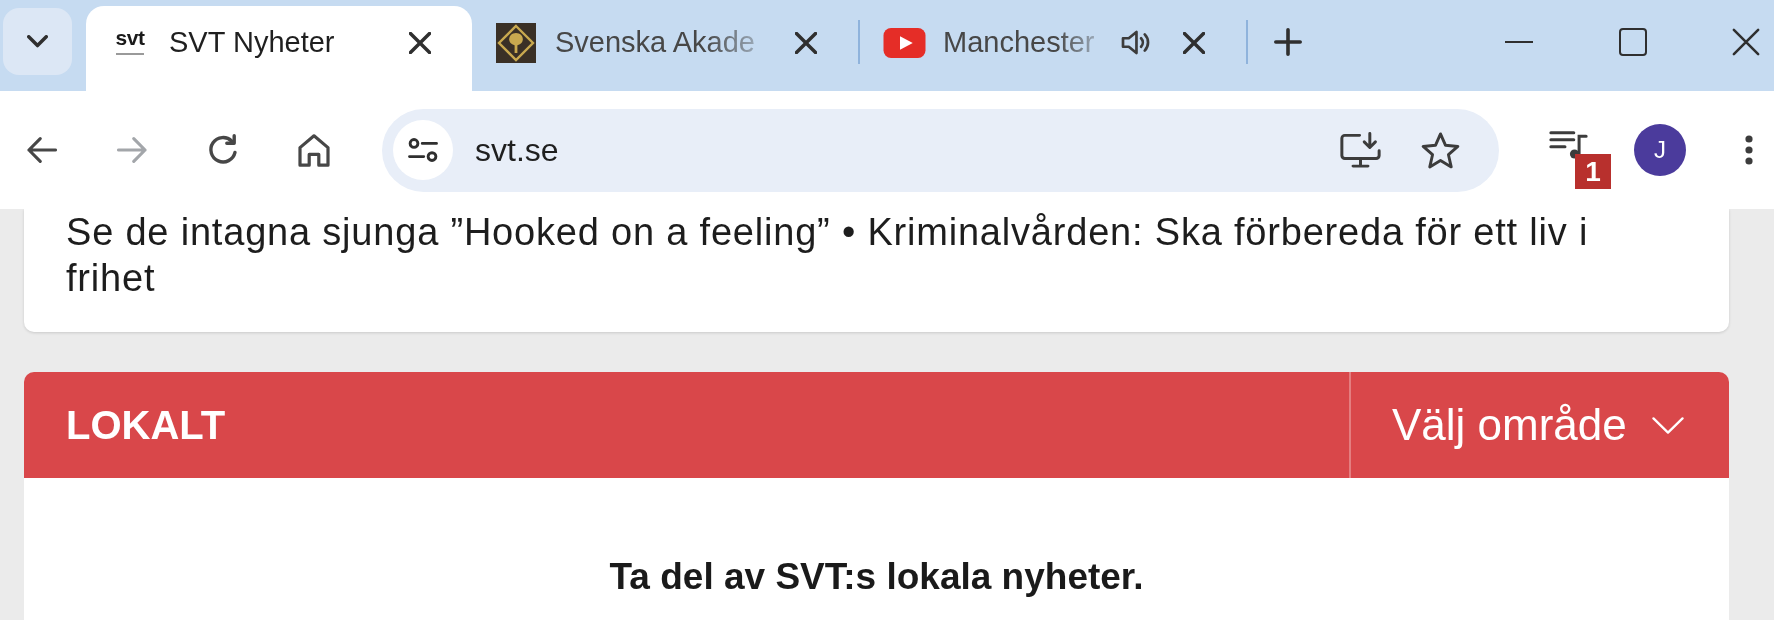  I want to click on sliders-icon, so click(423, 150).